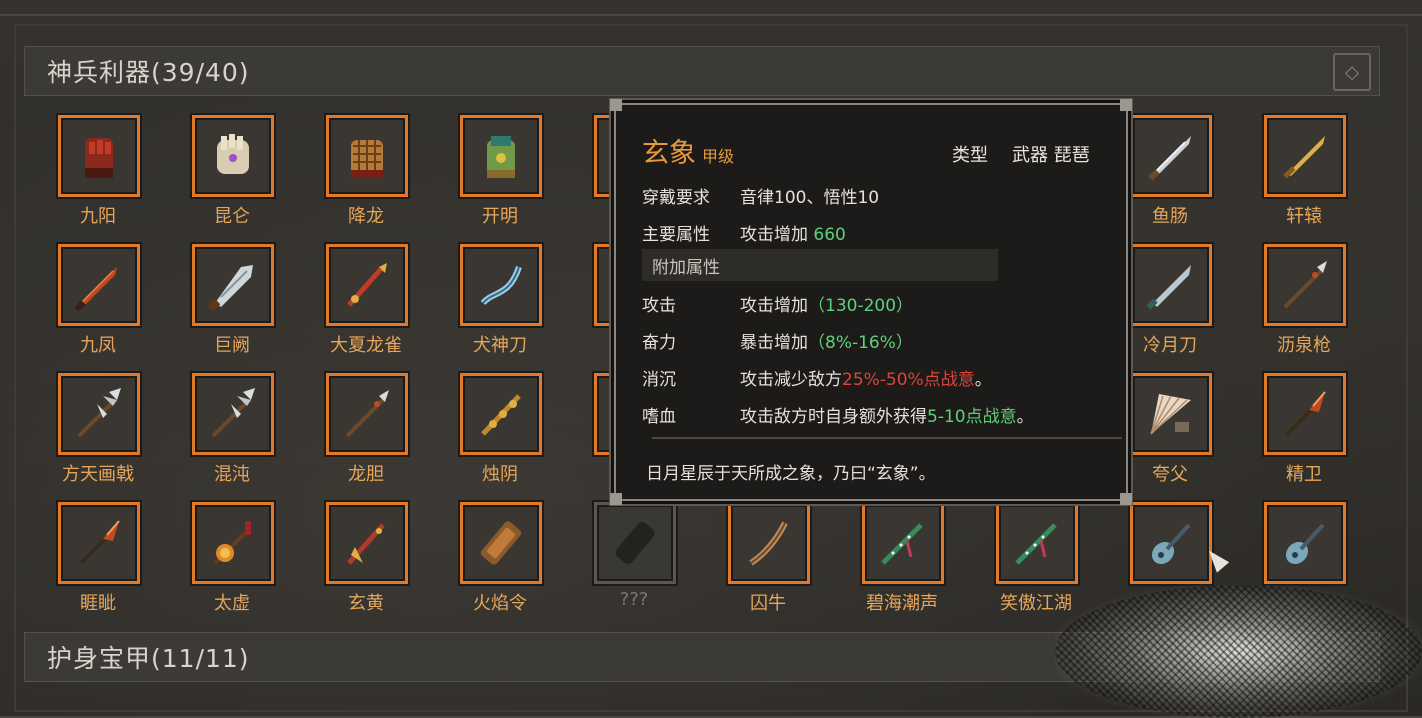  I want to click on weapon-slot: 太虚, so click(232, 563).